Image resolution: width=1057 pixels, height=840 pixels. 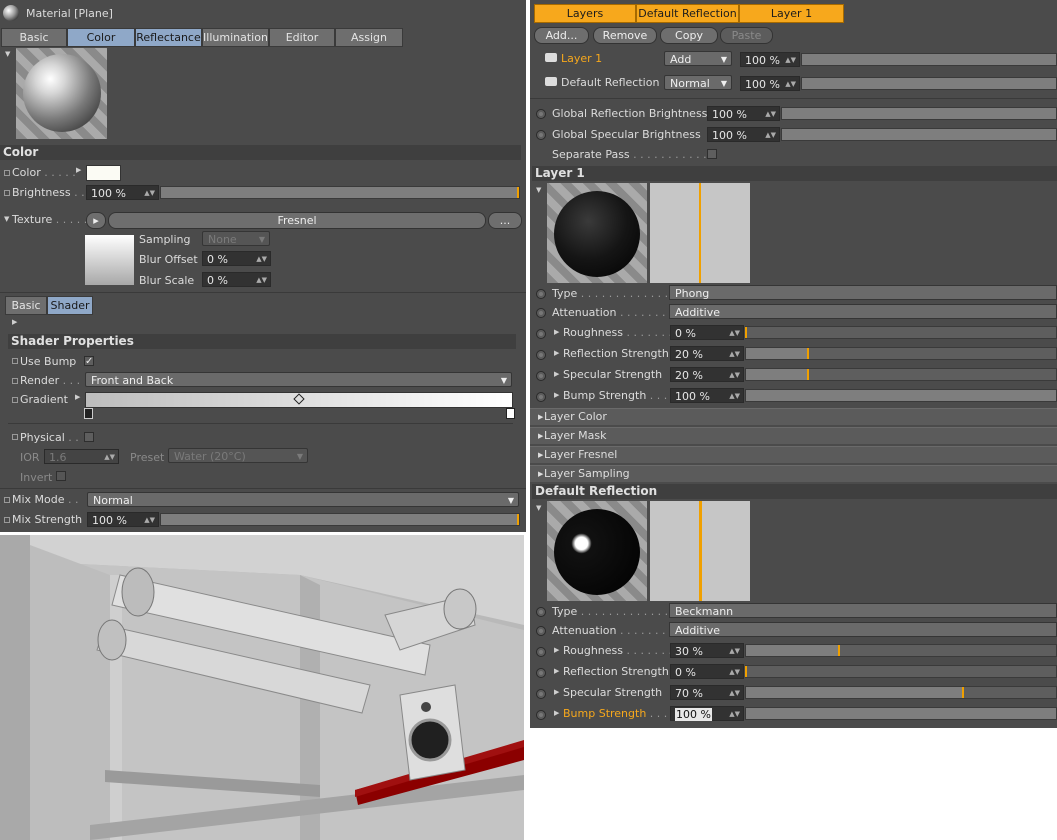 I want to click on tab-default-reflection: Default Reflection, so click(x=687, y=13).